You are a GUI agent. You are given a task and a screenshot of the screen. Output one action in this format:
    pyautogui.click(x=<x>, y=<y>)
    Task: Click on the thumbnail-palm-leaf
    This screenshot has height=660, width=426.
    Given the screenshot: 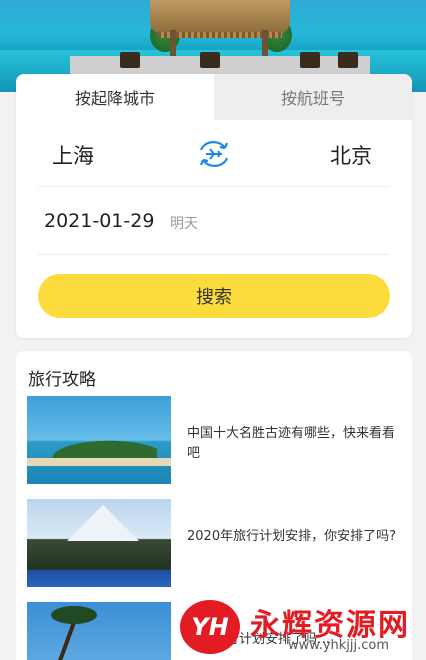 What is the action you would take?
    pyautogui.click(x=74, y=615)
    